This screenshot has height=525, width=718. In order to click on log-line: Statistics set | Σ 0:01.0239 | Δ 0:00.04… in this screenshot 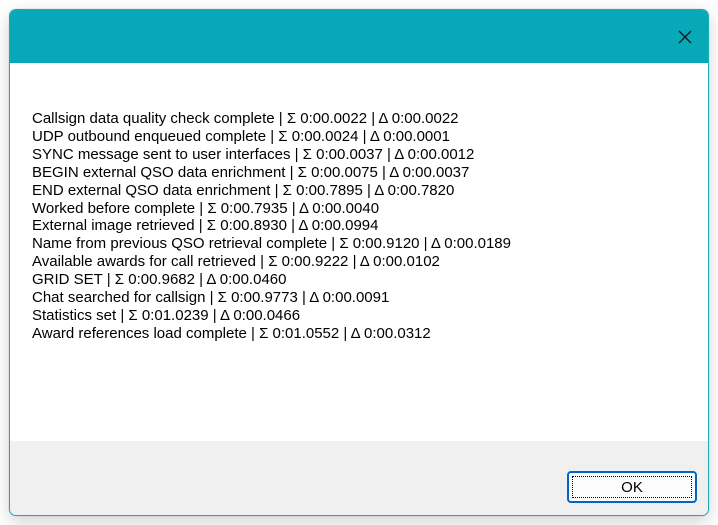, I will do `click(166, 315)`.